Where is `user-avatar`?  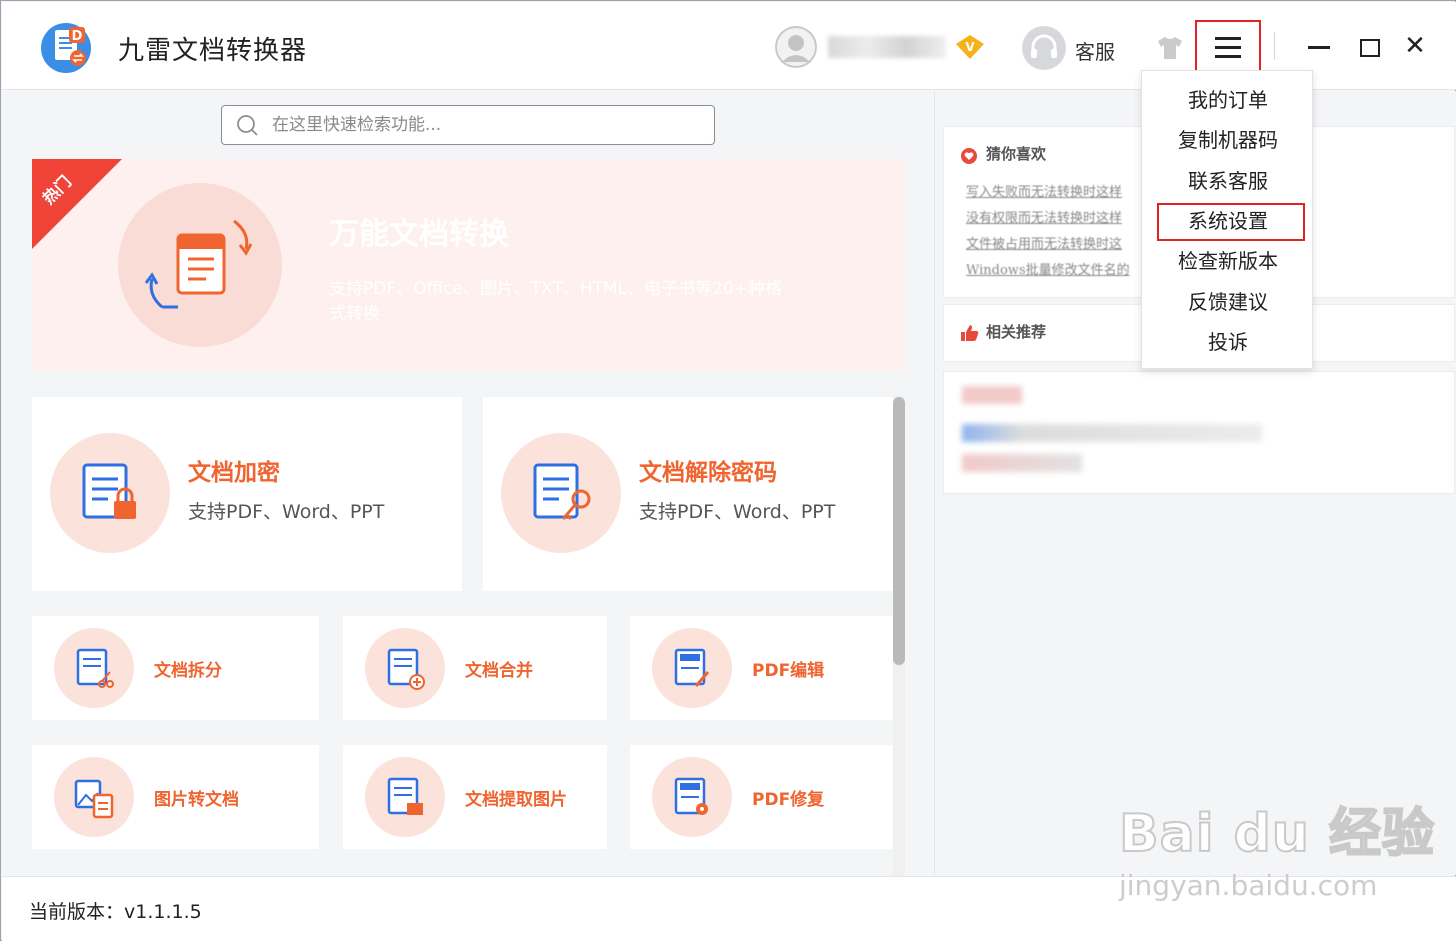 user-avatar is located at coordinates (796, 47).